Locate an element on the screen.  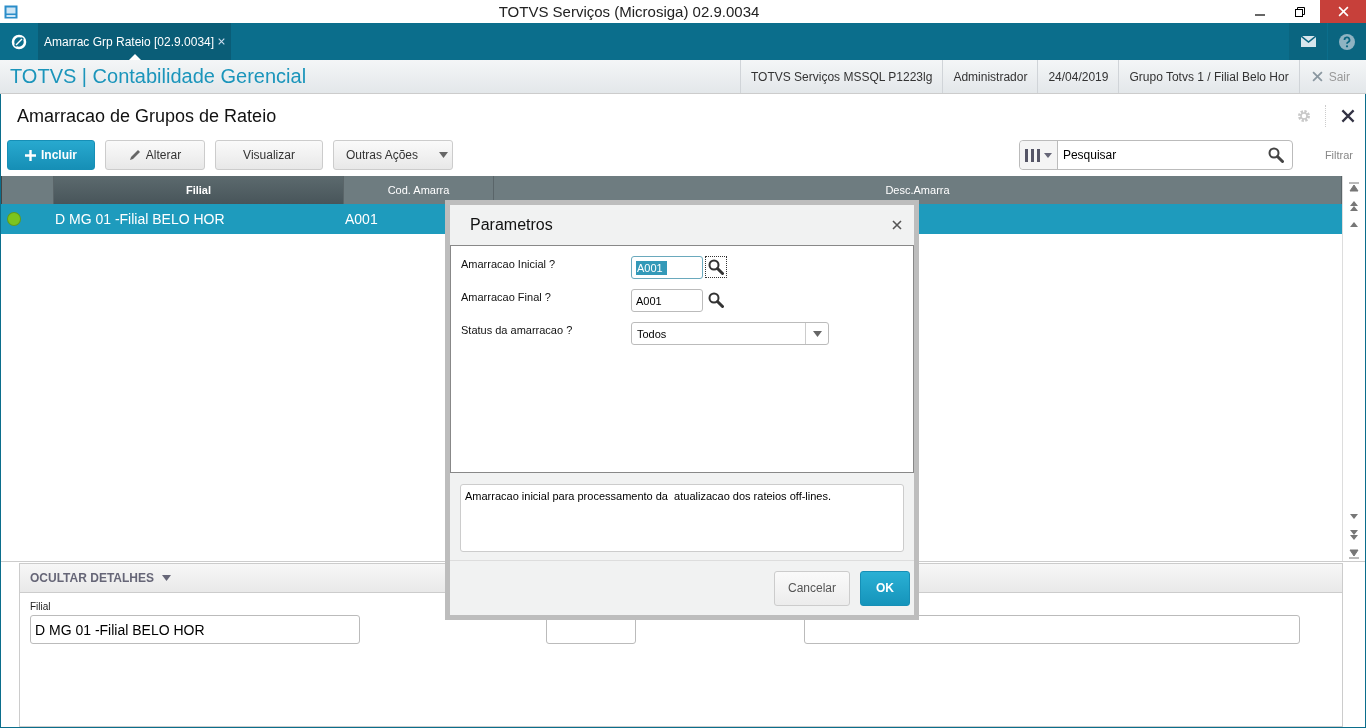
session-info: TOTVS Serviços MSSQL P1223lg is located at coordinates (841, 76).